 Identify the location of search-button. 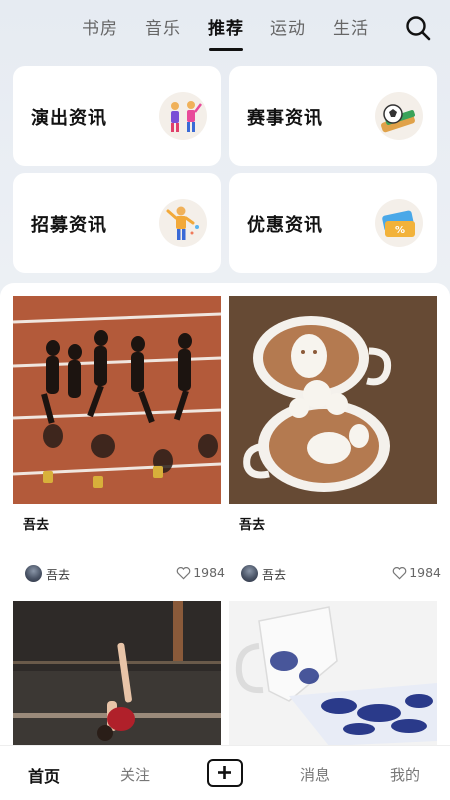
(418, 28).